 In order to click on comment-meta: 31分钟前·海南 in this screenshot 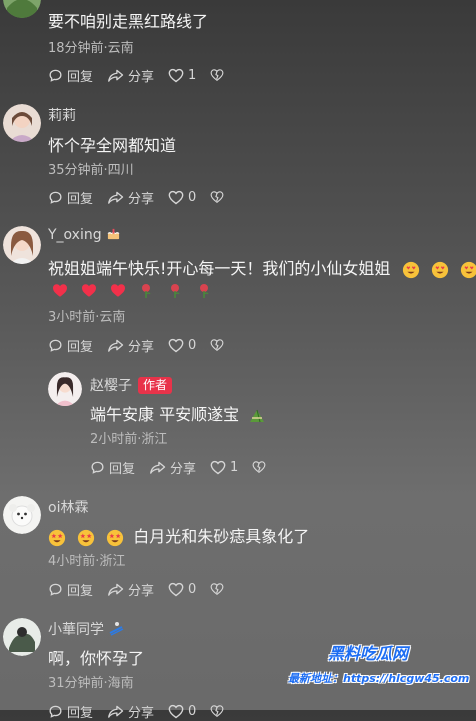, I will do `click(91, 683)`.